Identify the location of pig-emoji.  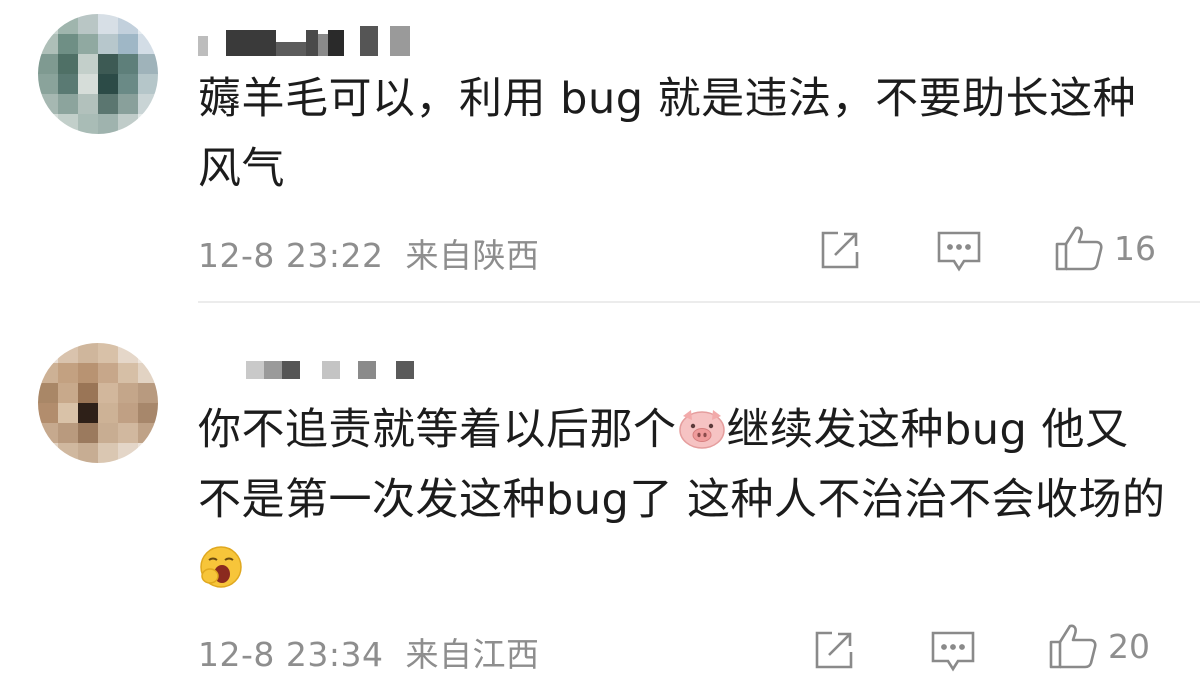
(701, 429).